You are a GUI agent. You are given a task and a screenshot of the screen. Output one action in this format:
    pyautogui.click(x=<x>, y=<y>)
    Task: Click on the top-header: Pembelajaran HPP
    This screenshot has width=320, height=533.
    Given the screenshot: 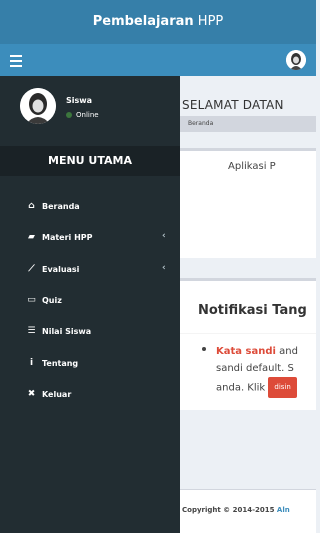 What is the action you would take?
    pyautogui.click(x=158, y=38)
    